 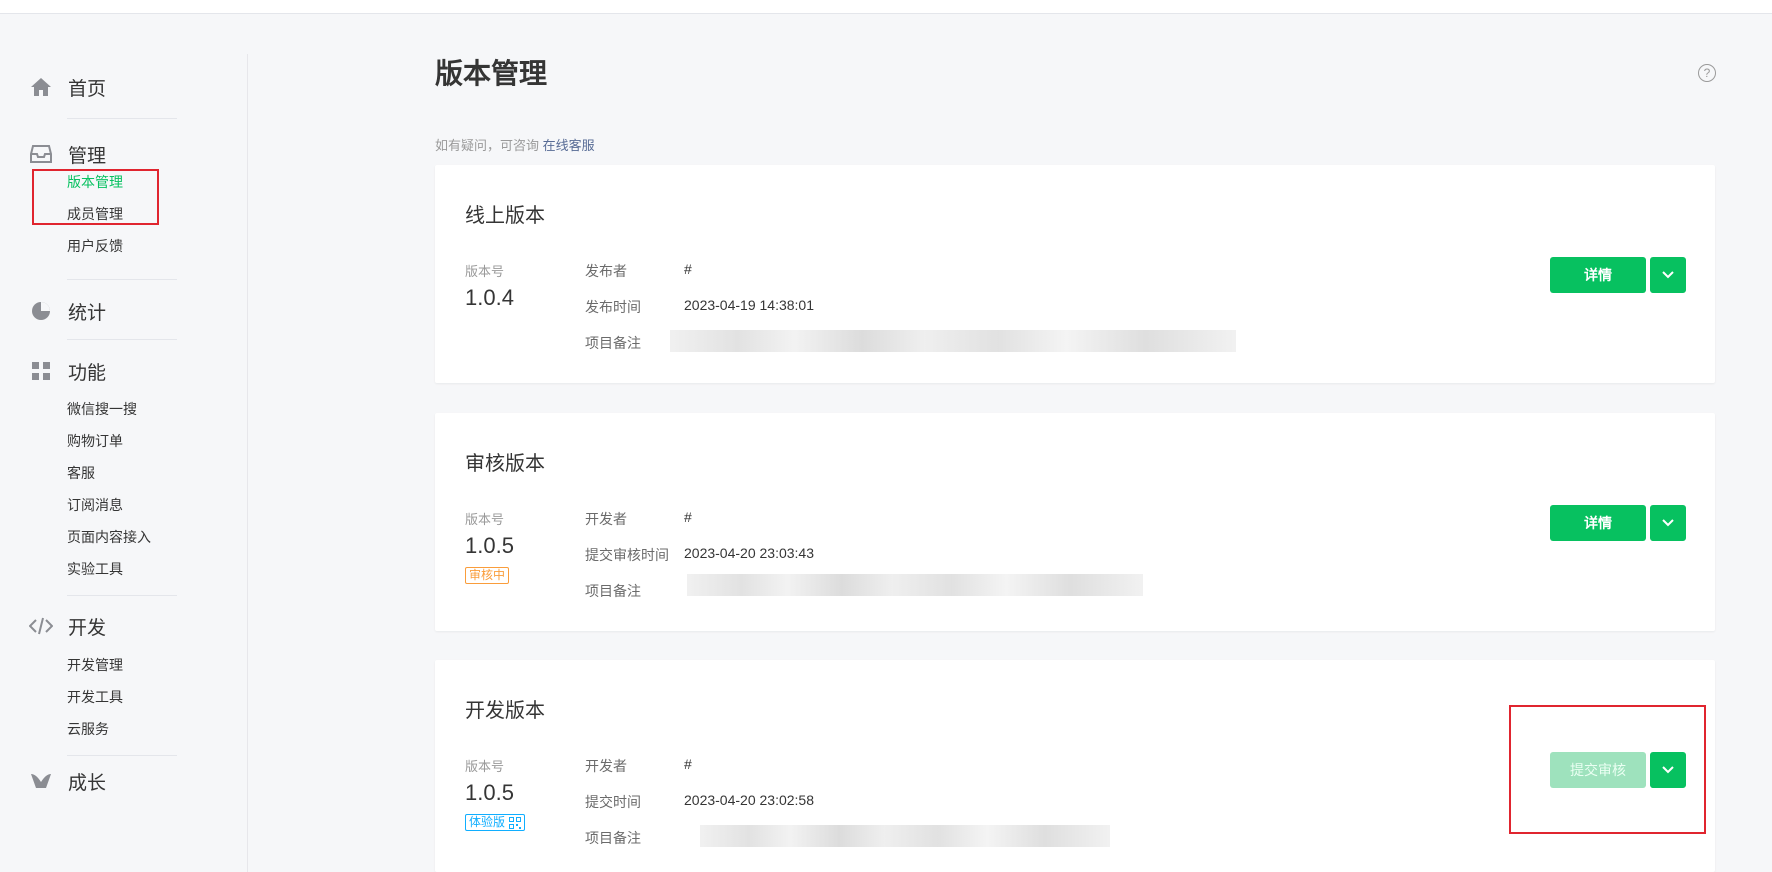 What do you see at coordinates (95, 697) in the screenshot?
I see `sidebar-item-dev-tools: 开发工具` at bounding box center [95, 697].